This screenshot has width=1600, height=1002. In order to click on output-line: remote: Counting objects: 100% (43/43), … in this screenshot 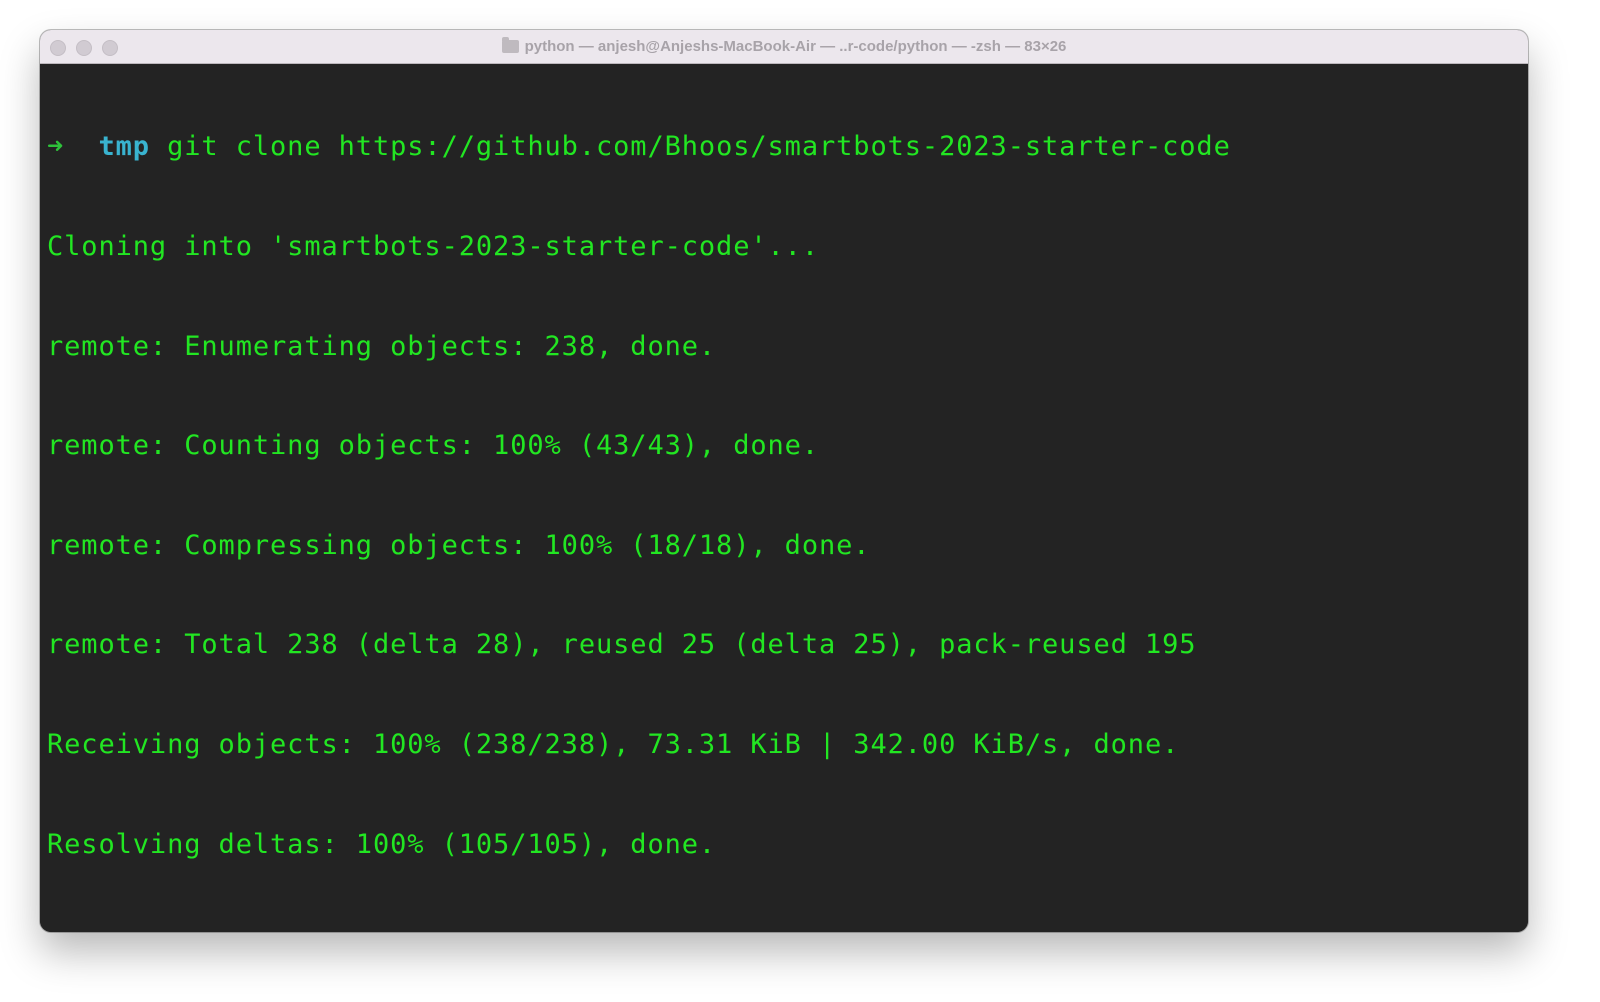, I will do `click(433, 446)`.